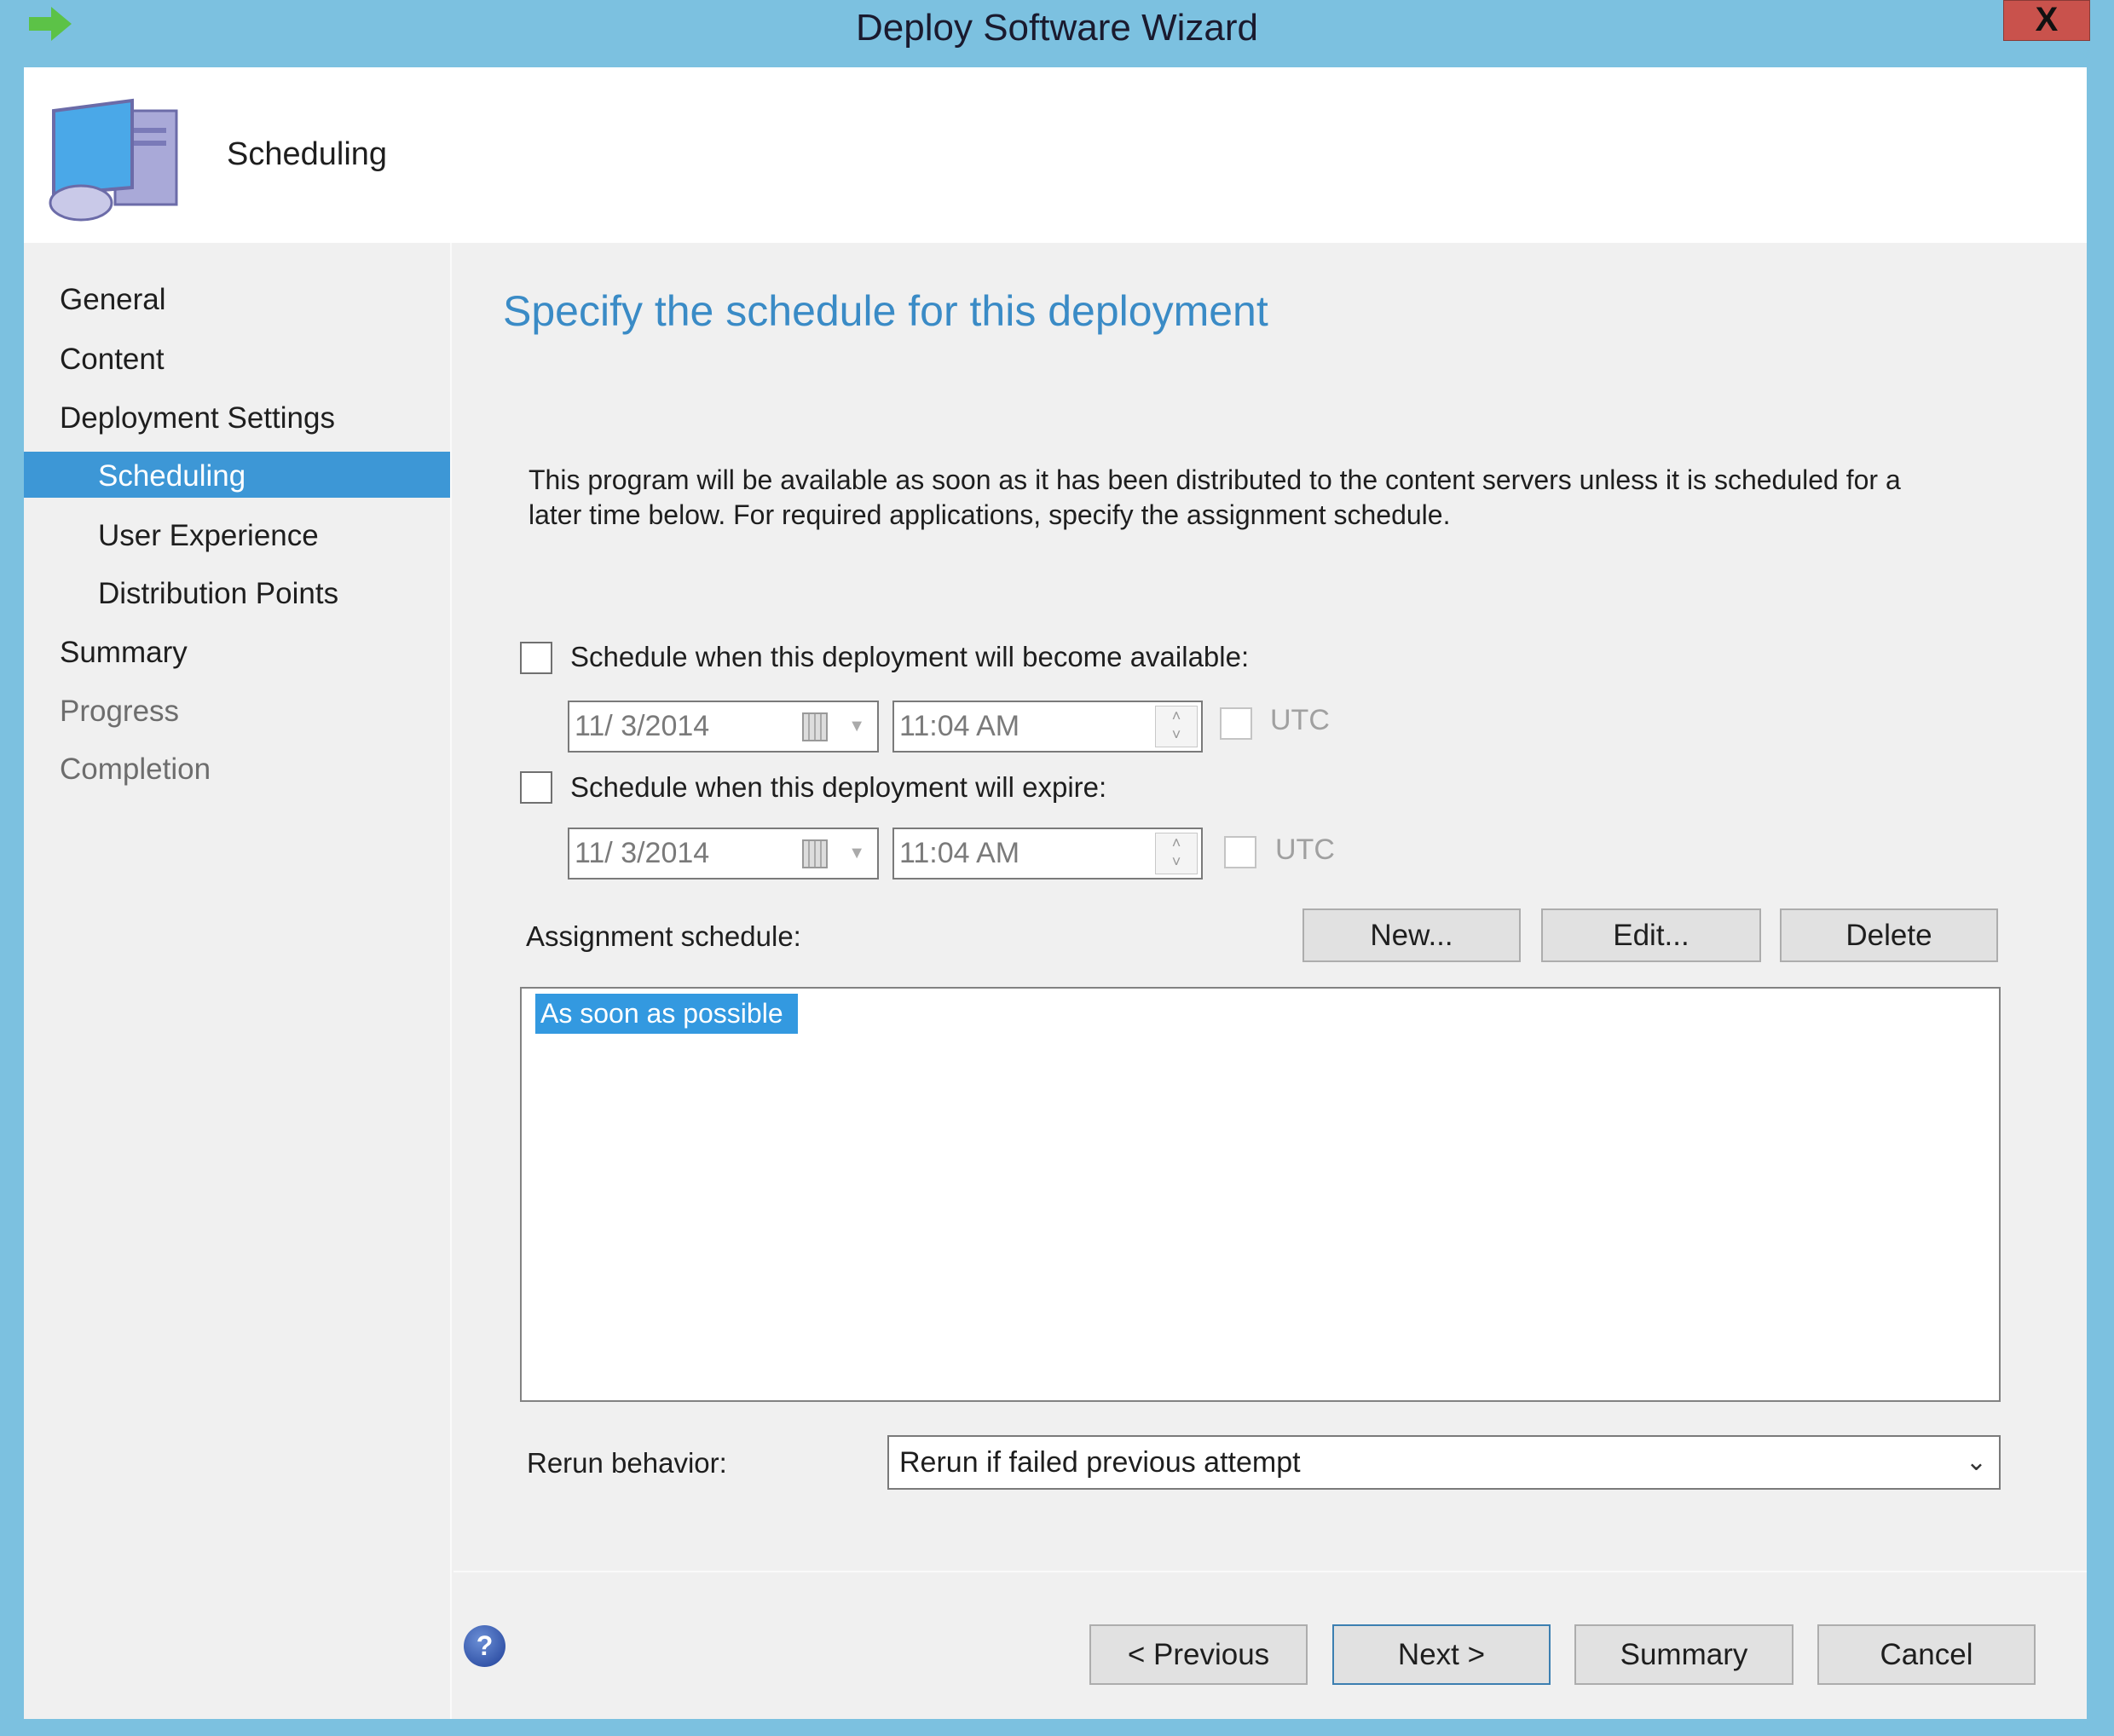 Image resolution: width=2114 pixels, height=1736 pixels. What do you see at coordinates (208, 536) in the screenshot?
I see `nav-item-user-experience: User Experience` at bounding box center [208, 536].